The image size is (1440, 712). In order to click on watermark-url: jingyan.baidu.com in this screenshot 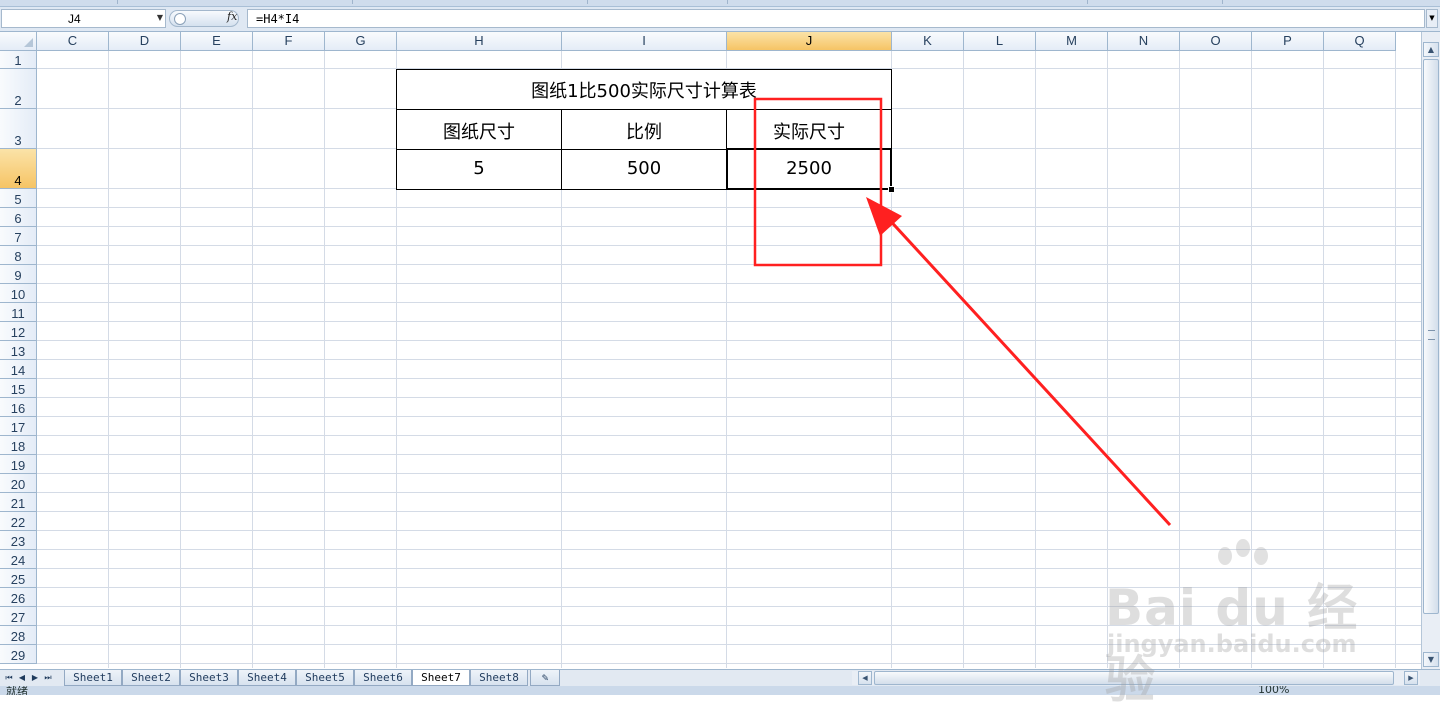, I will do `click(1232, 644)`.